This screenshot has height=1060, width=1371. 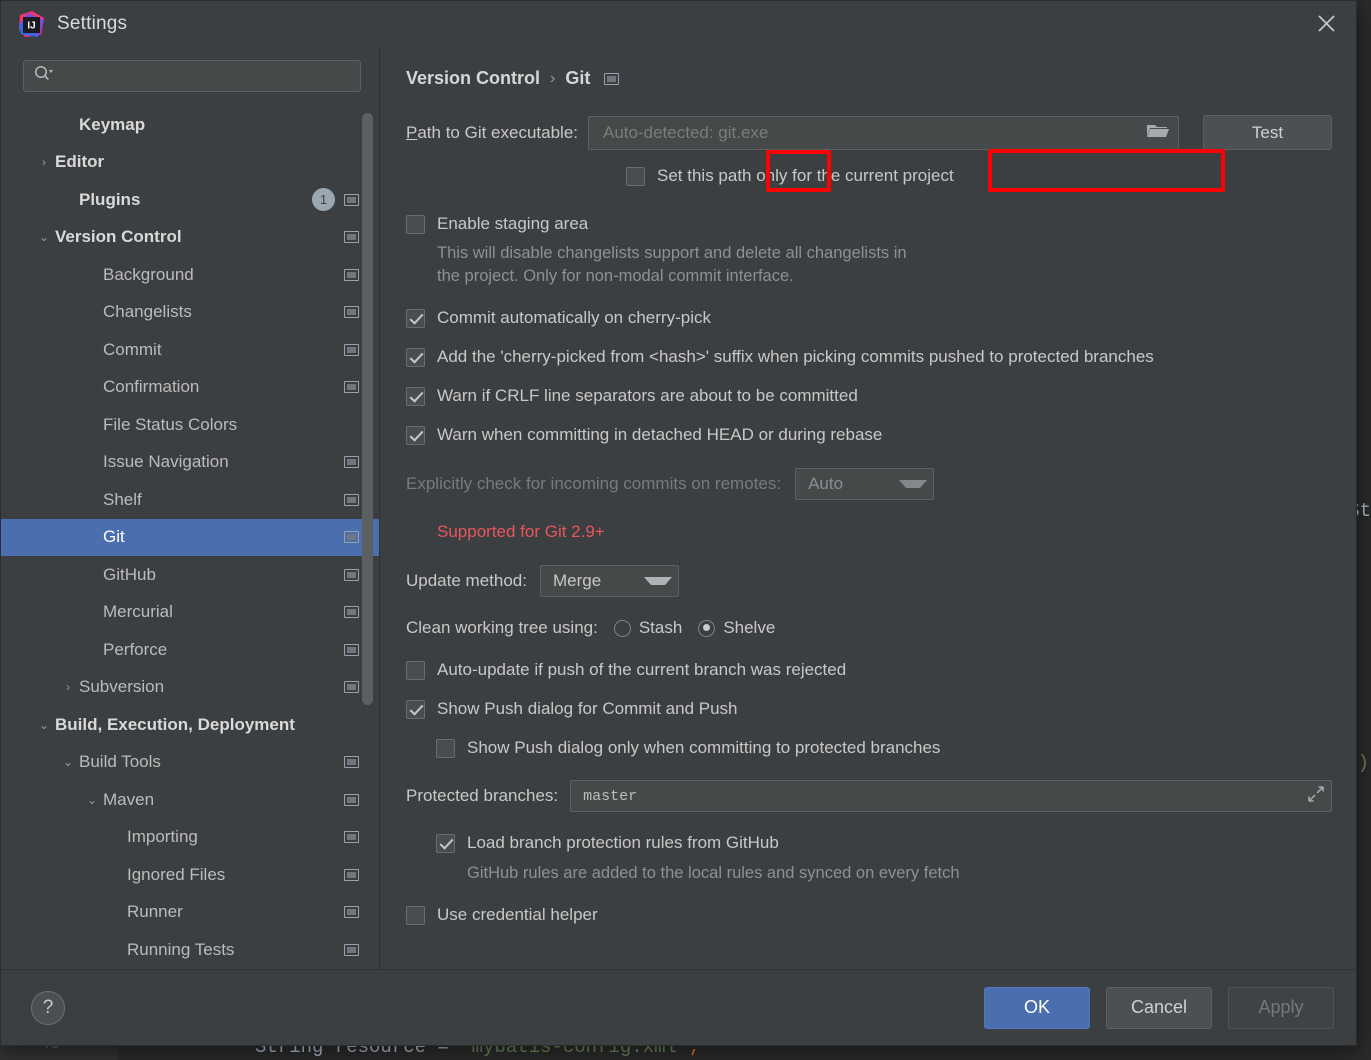 I want to click on sidebar-item-importing: Importing, so click(x=190, y=838).